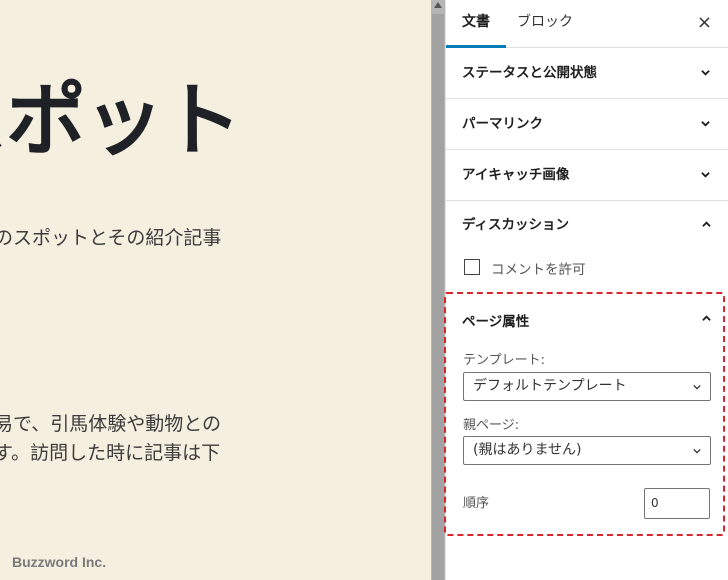 The image size is (728, 580). I want to click on order-input-value: 0, so click(655, 503).